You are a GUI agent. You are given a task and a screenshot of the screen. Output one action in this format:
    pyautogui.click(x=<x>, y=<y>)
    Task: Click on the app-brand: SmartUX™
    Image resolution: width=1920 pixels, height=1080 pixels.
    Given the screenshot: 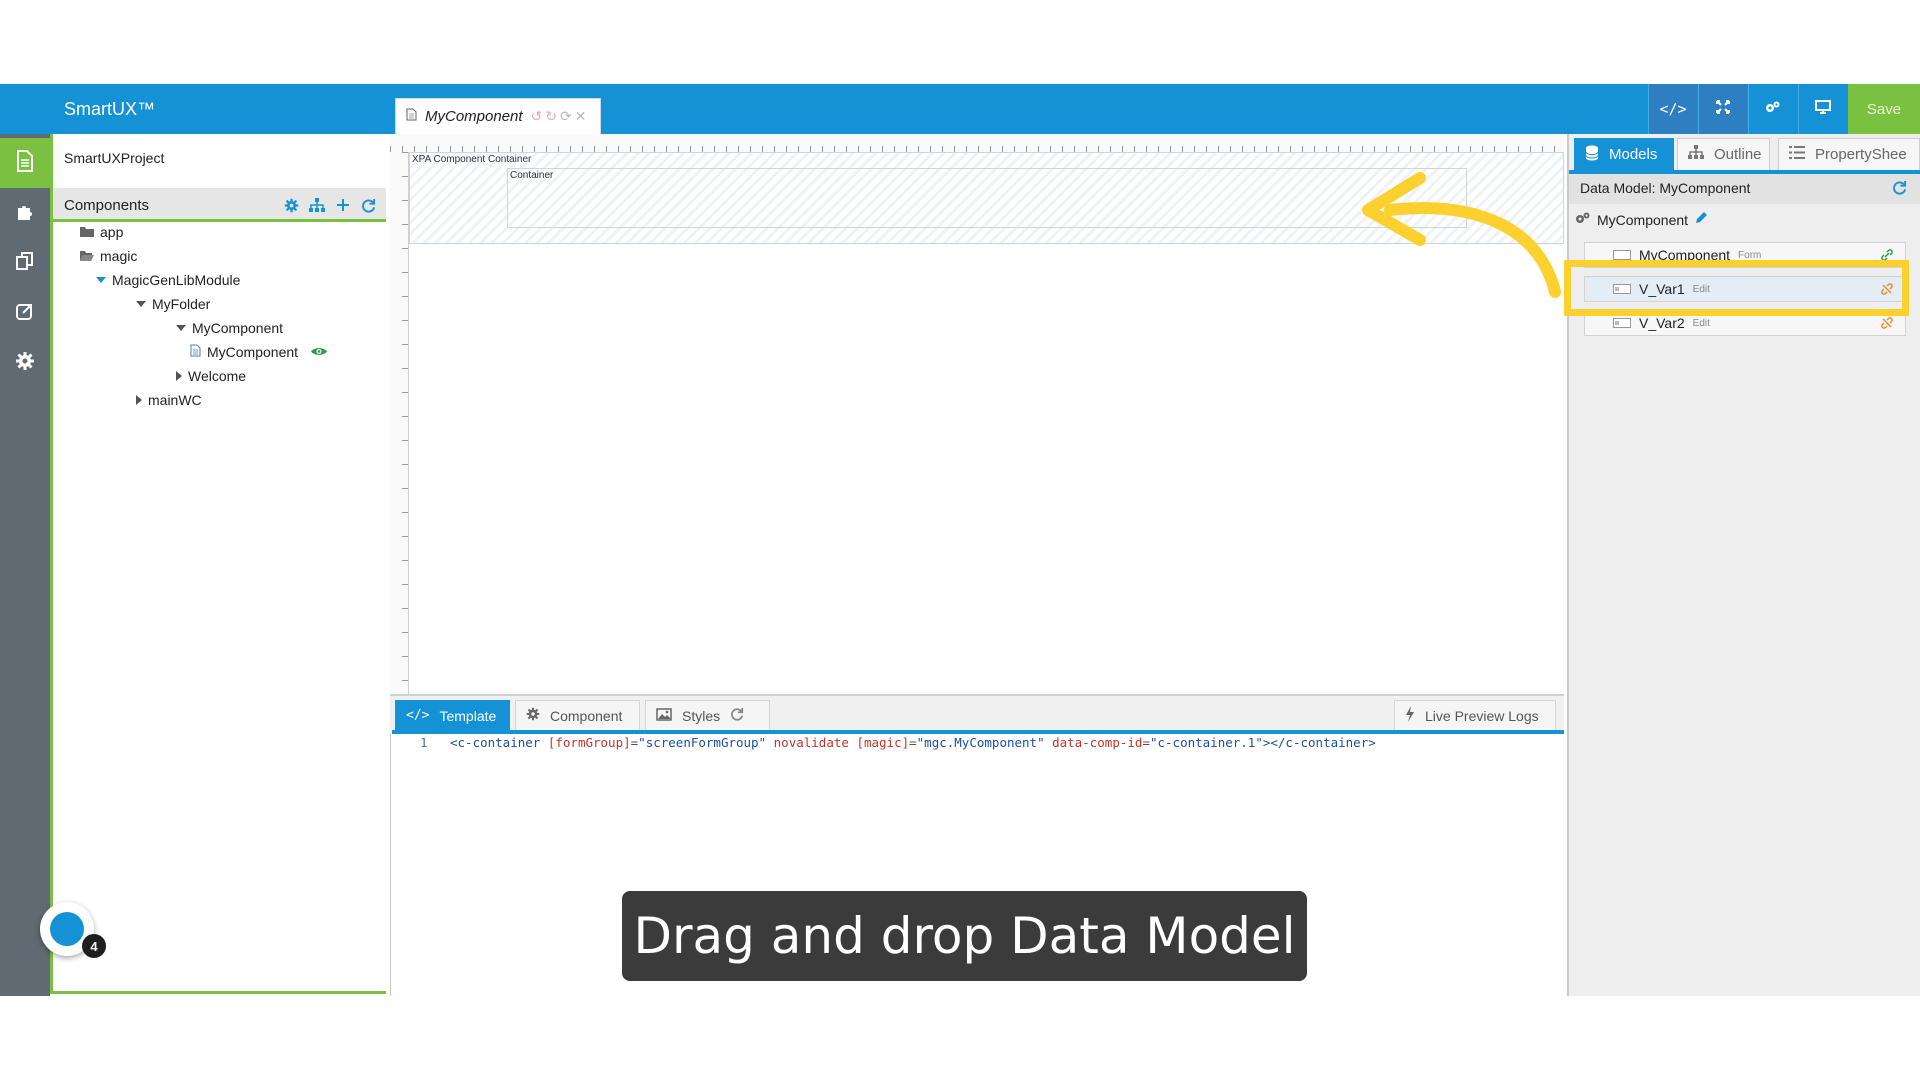 What is the action you would take?
    pyautogui.click(x=110, y=109)
    